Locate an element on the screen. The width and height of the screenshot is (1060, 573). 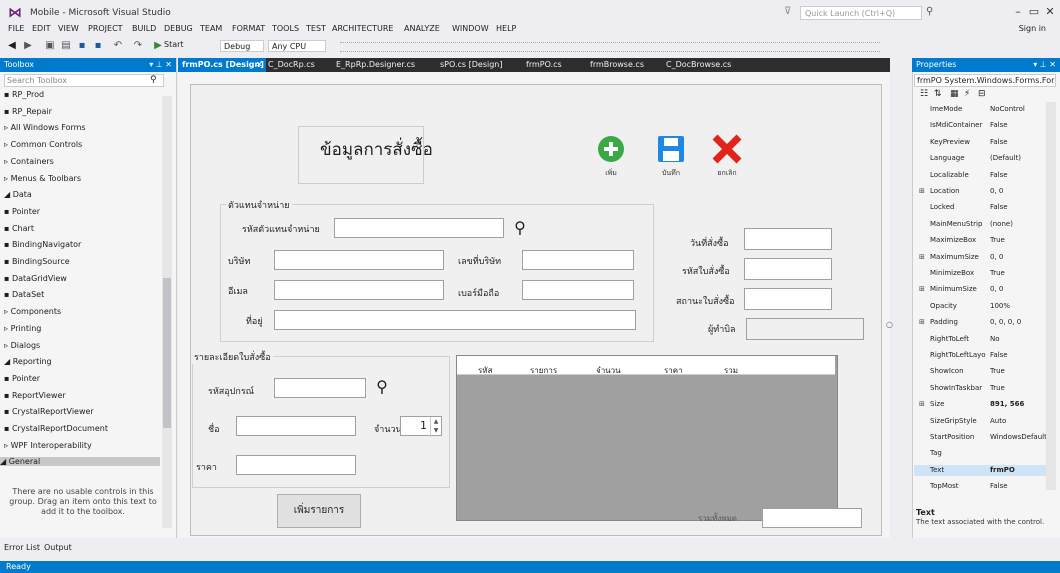
events-icon: ⚡ is located at coordinates (967, 94).